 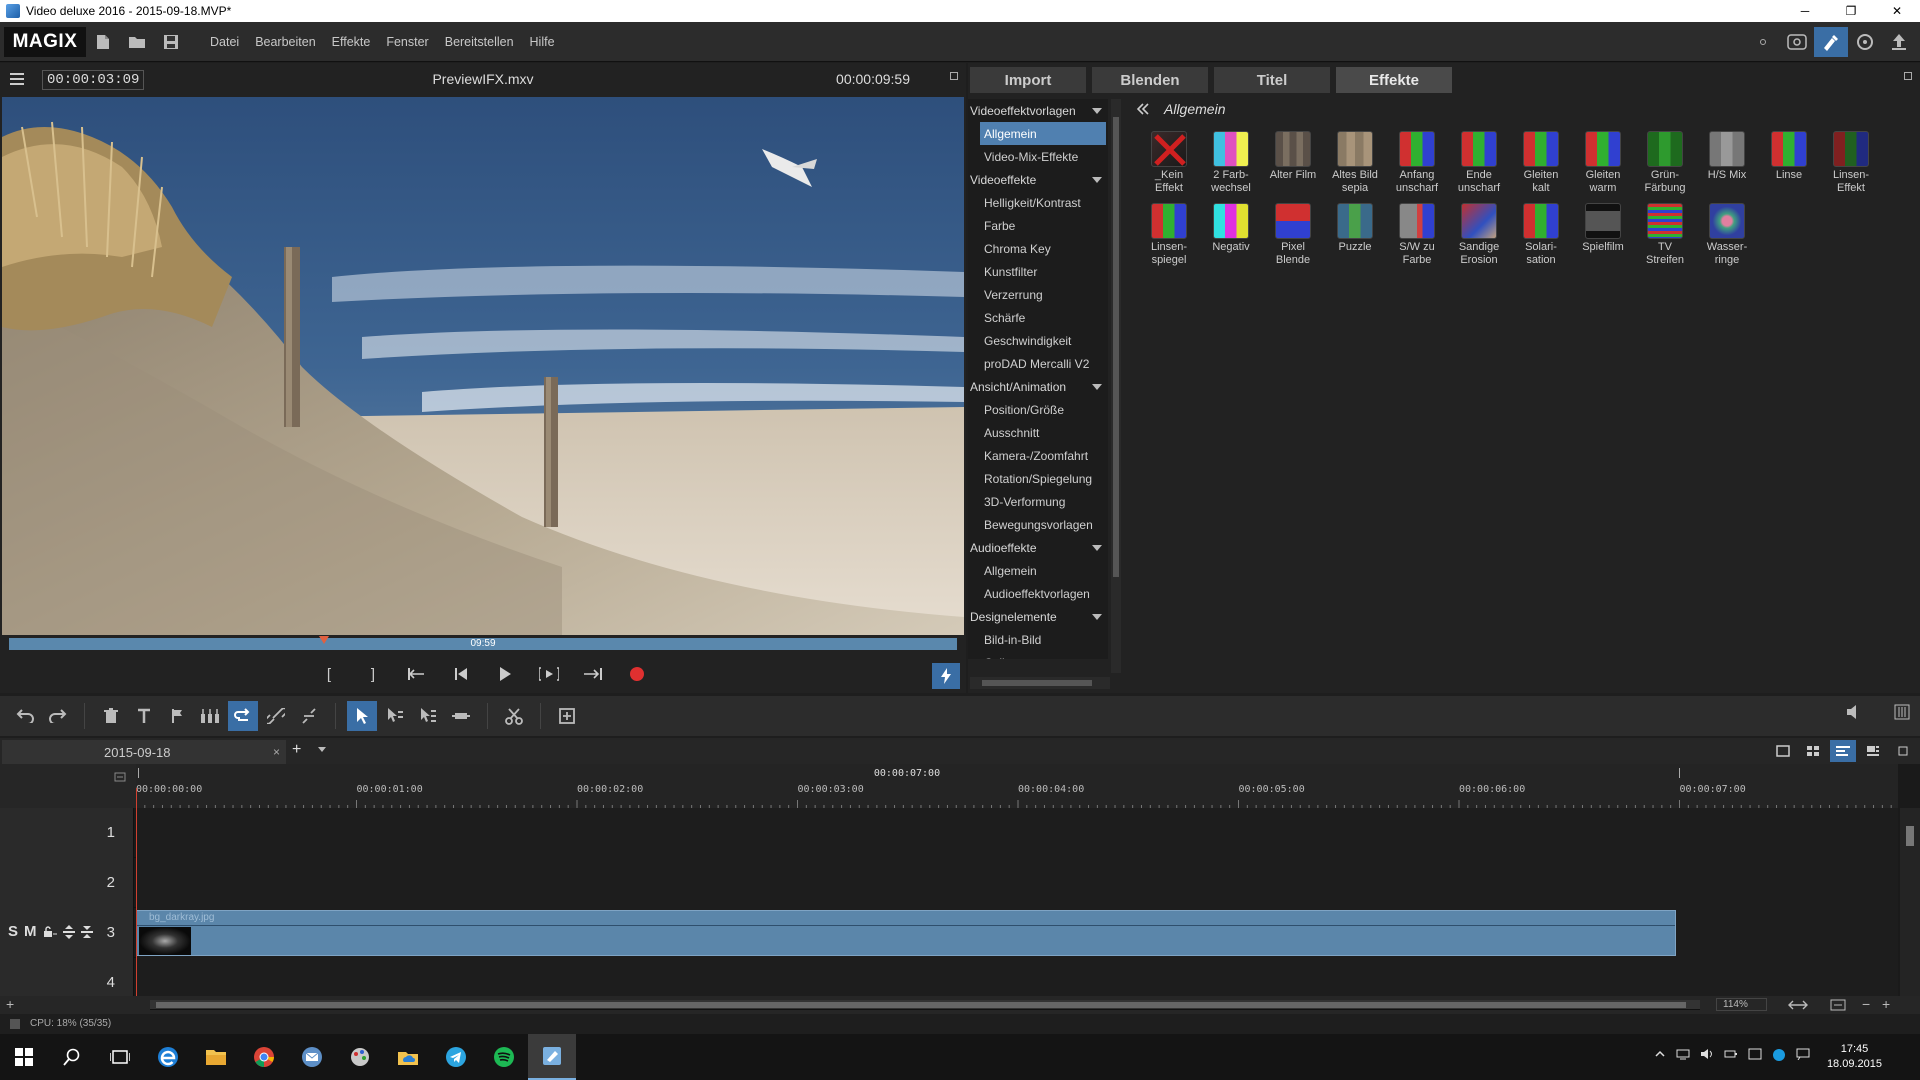 I want to click on render-bolt-icon, so click(x=946, y=676).